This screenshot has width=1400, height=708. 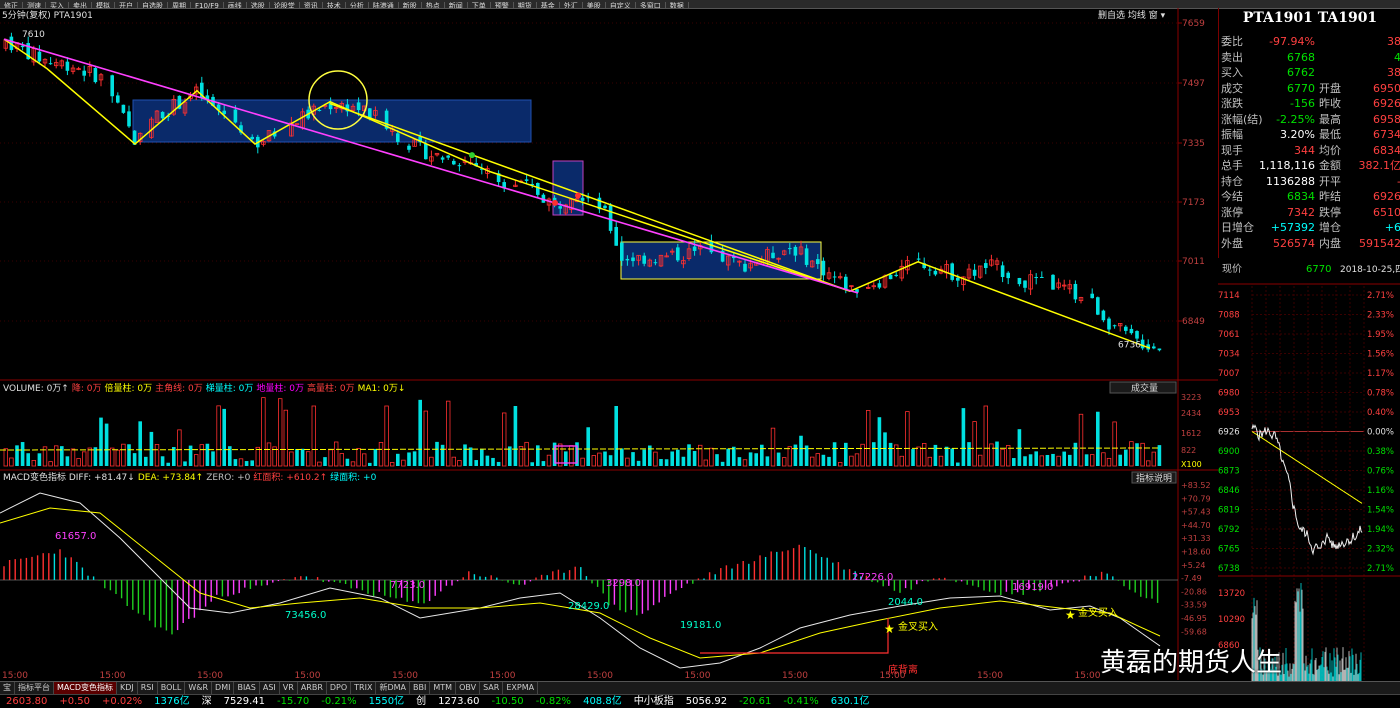 What do you see at coordinates (36, 389) in the screenshot?
I see `volume-legend-item: VOLUME: 0万↑` at bounding box center [36, 389].